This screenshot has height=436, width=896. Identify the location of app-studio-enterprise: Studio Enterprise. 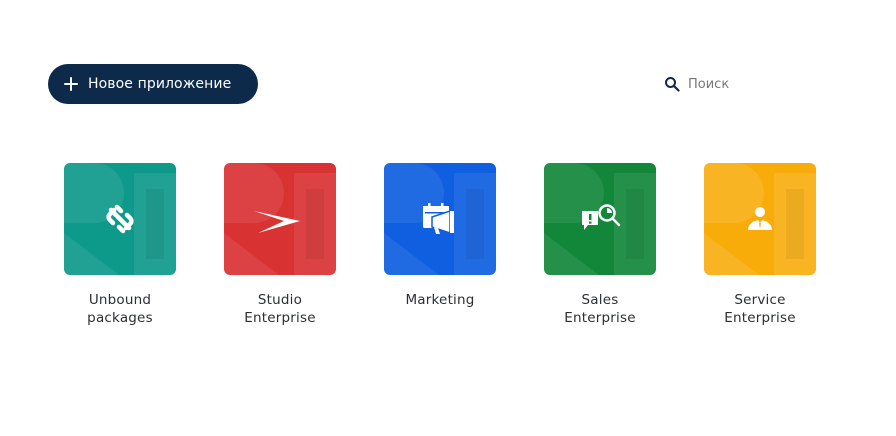
(280, 245).